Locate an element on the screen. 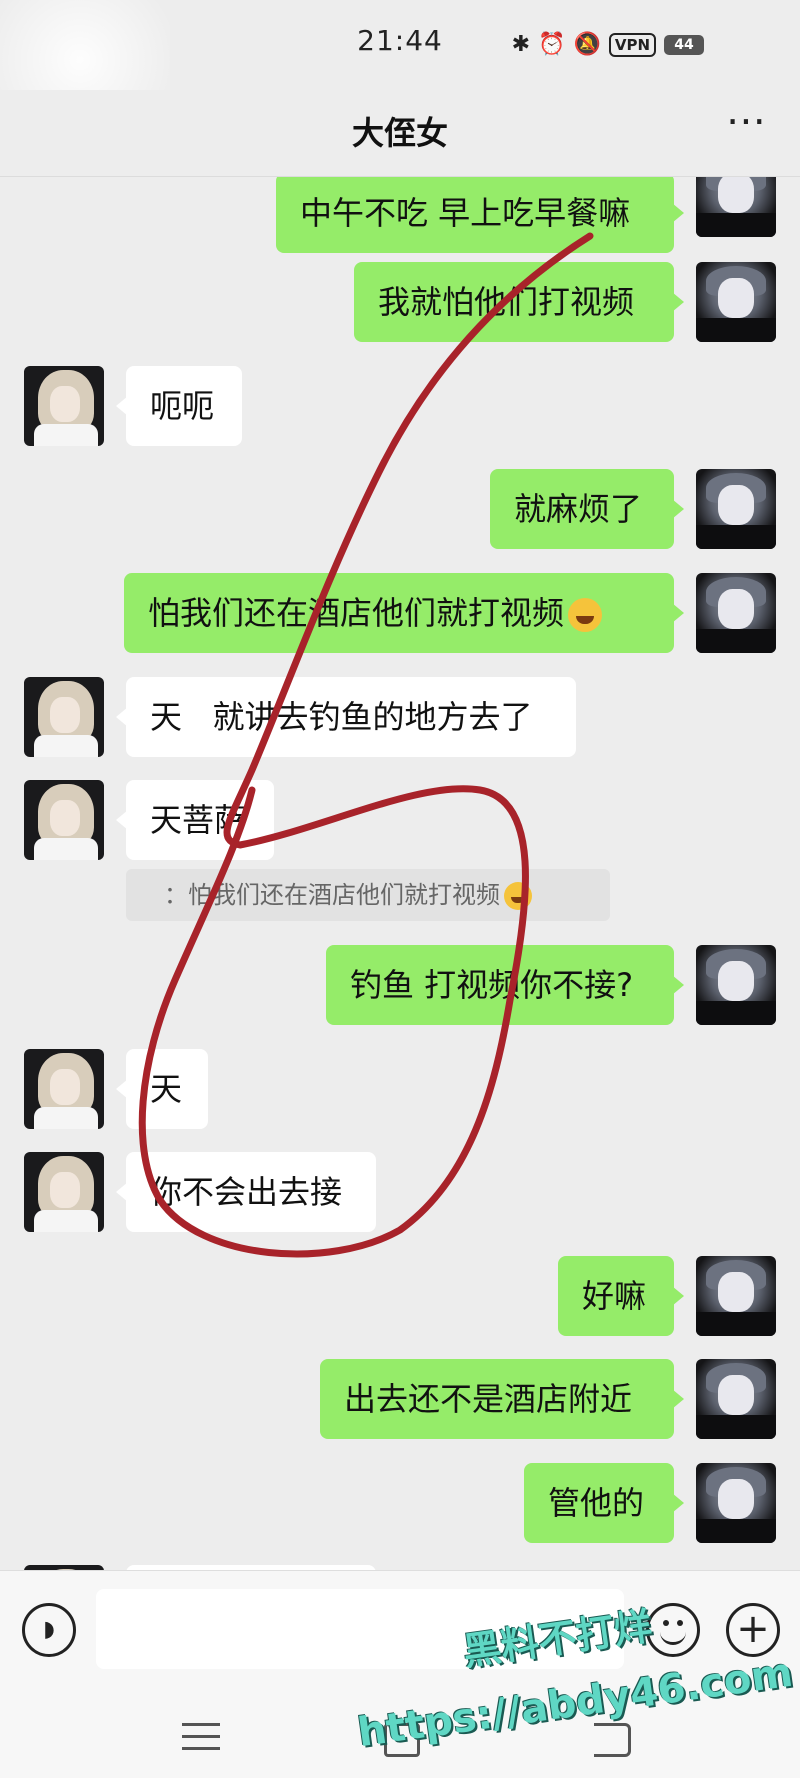 The image size is (800, 1778). message-bubble-outgoing: 出去还不是酒店附近 is located at coordinates (502, 1399).